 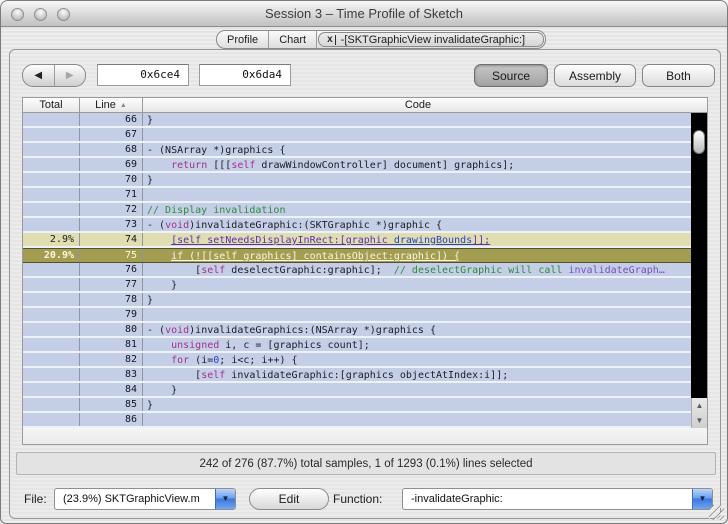 What do you see at coordinates (111, 299) in the screenshot?
I see `line-number-cell: 78` at bounding box center [111, 299].